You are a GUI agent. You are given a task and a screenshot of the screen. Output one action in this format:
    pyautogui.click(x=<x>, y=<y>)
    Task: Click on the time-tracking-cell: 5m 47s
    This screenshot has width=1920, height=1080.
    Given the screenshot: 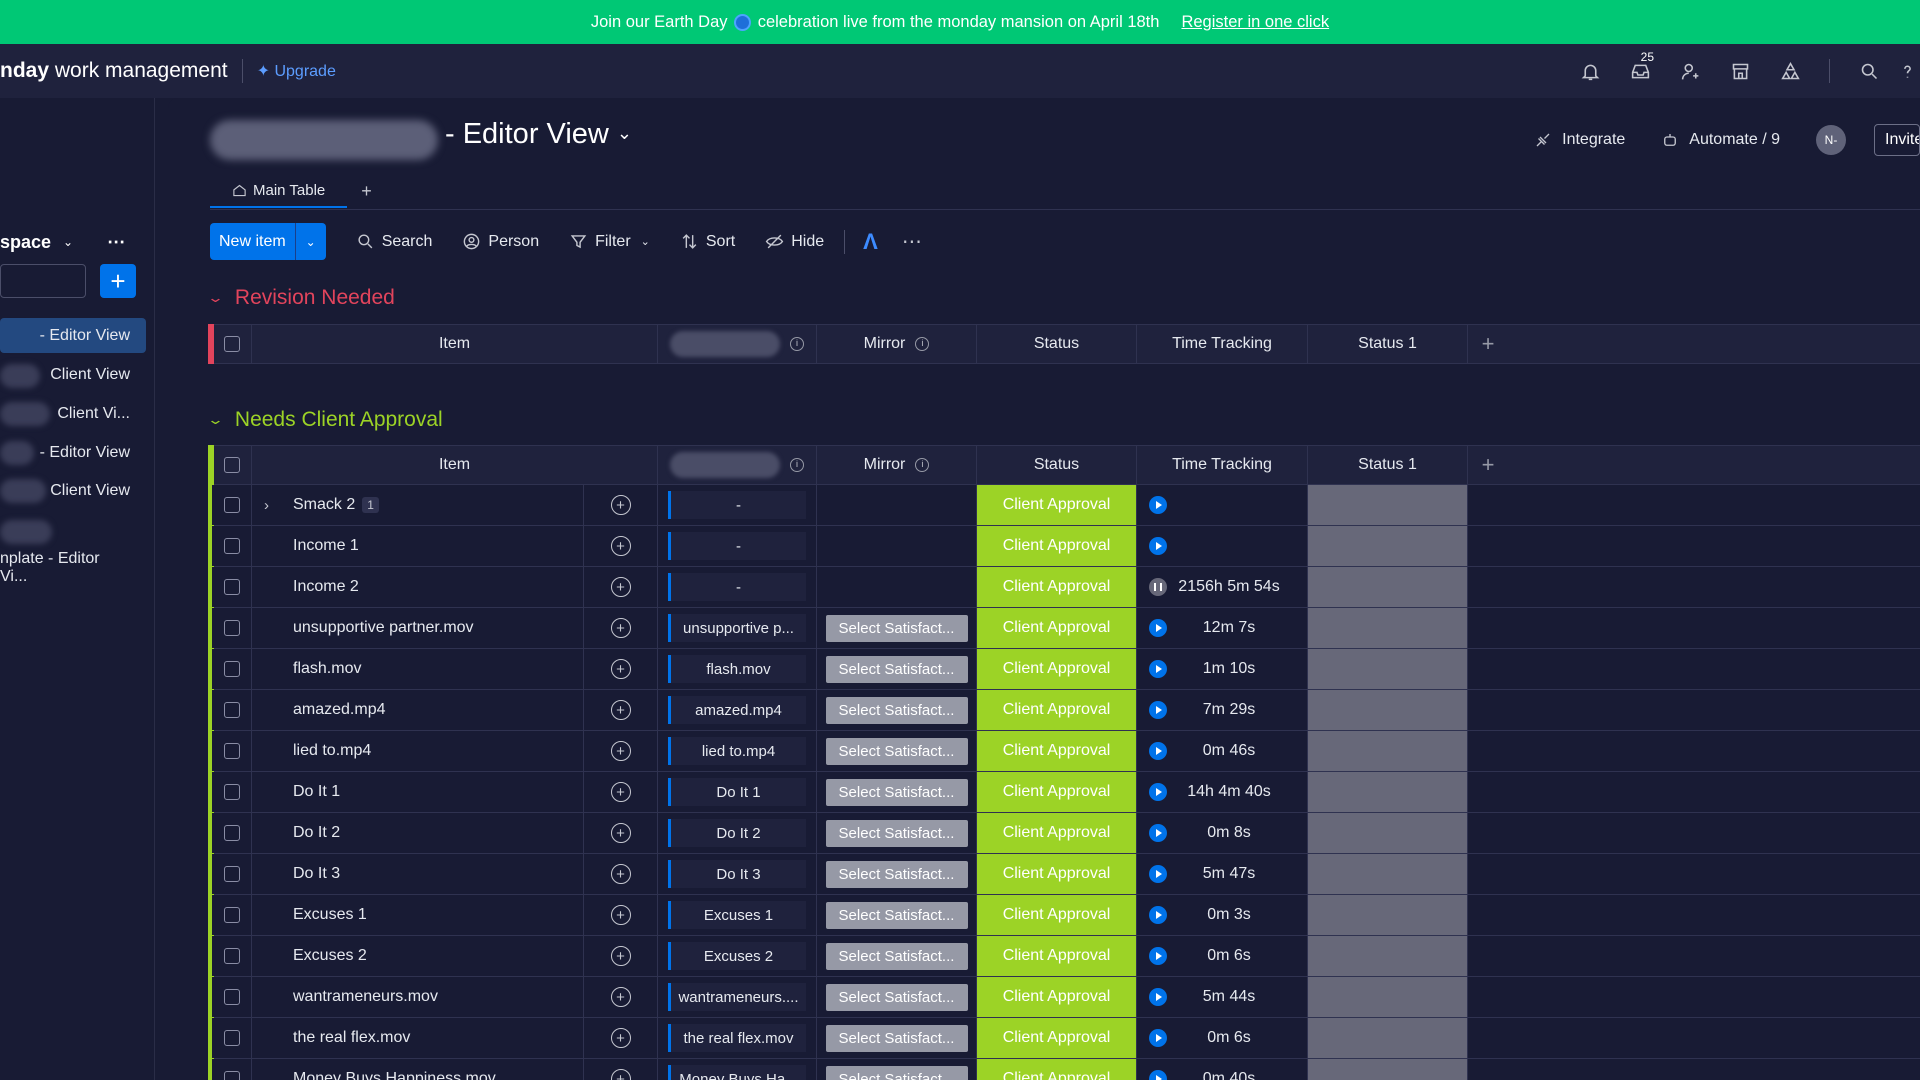 What is the action you would take?
    pyautogui.click(x=1222, y=874)
    